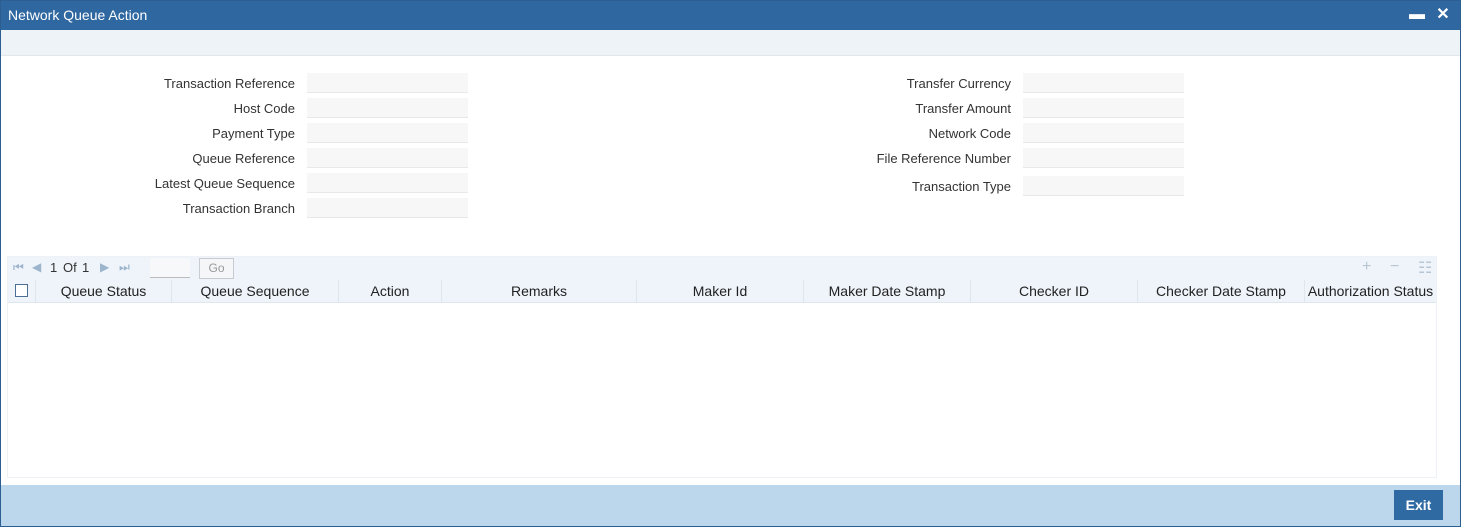 This screenshot has width=1463, height=529. I want to click on page-number-input, so click(170, 268).